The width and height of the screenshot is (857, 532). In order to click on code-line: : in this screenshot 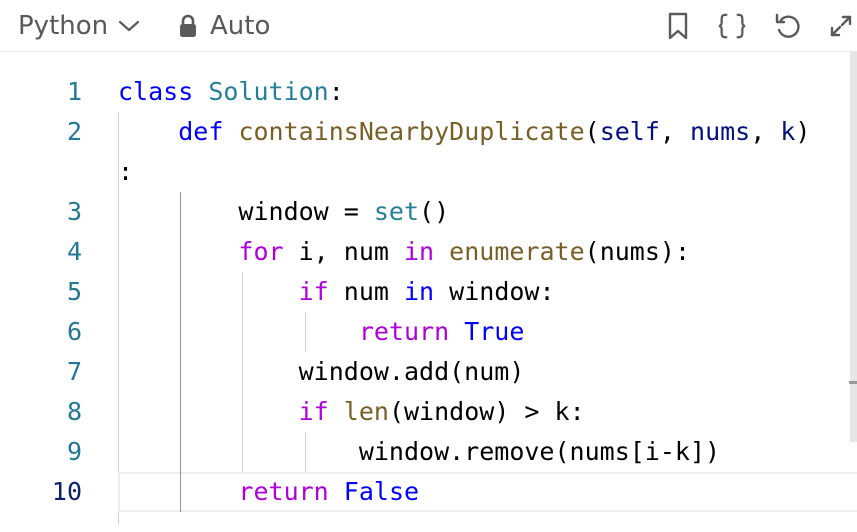, I will do `click(428, 172)`.